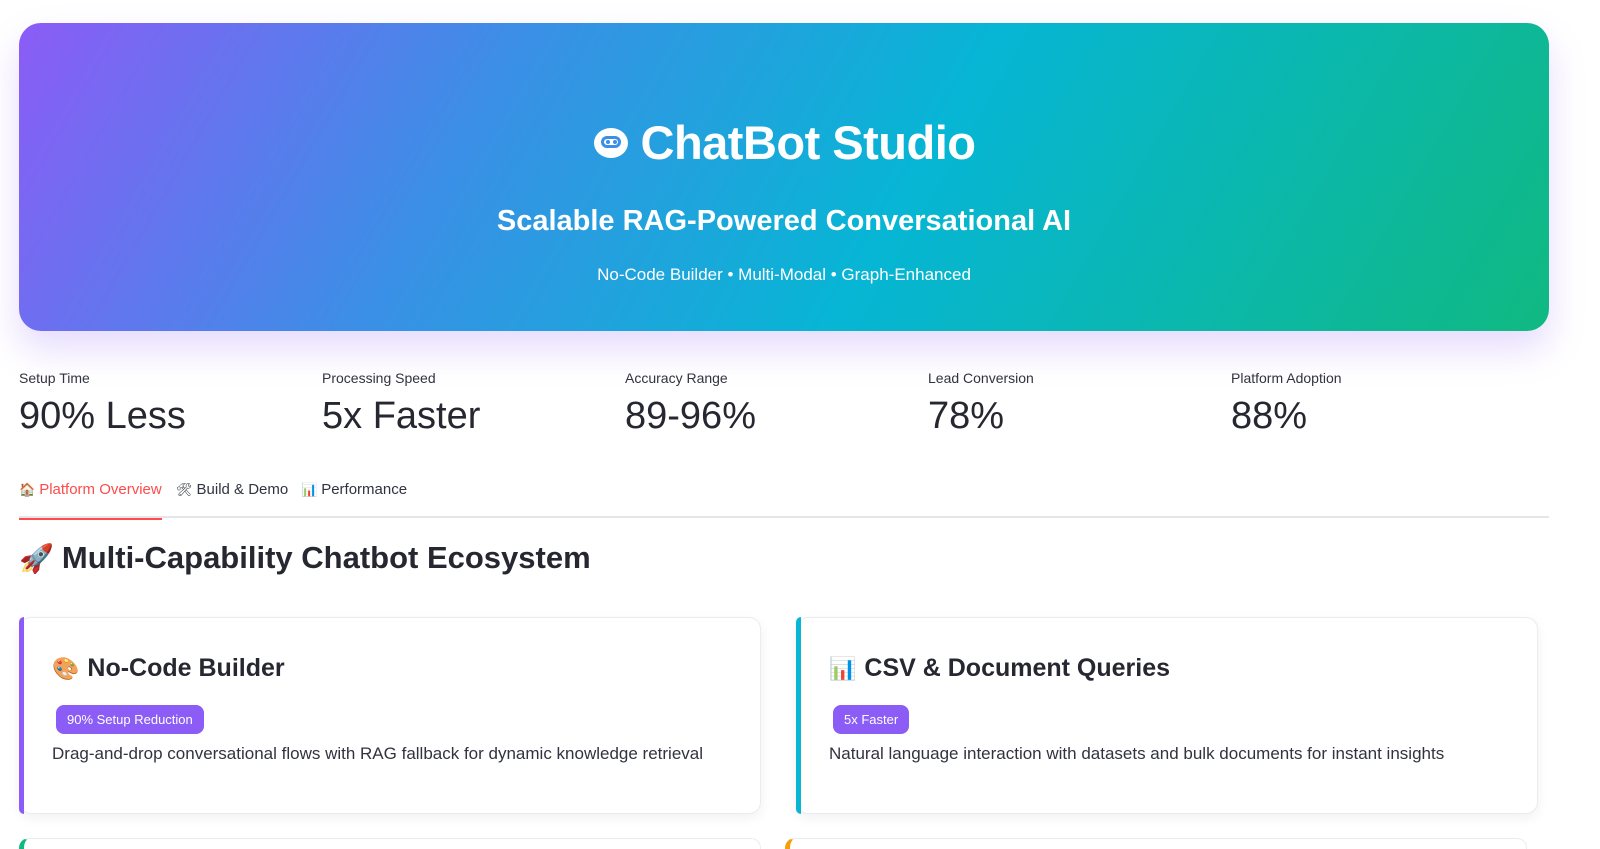 This screenshot has height=849, width=1600. Describe the element at coordinates (54, 378) in the screenshot. I see `metric-label: Setup Time` at that location.